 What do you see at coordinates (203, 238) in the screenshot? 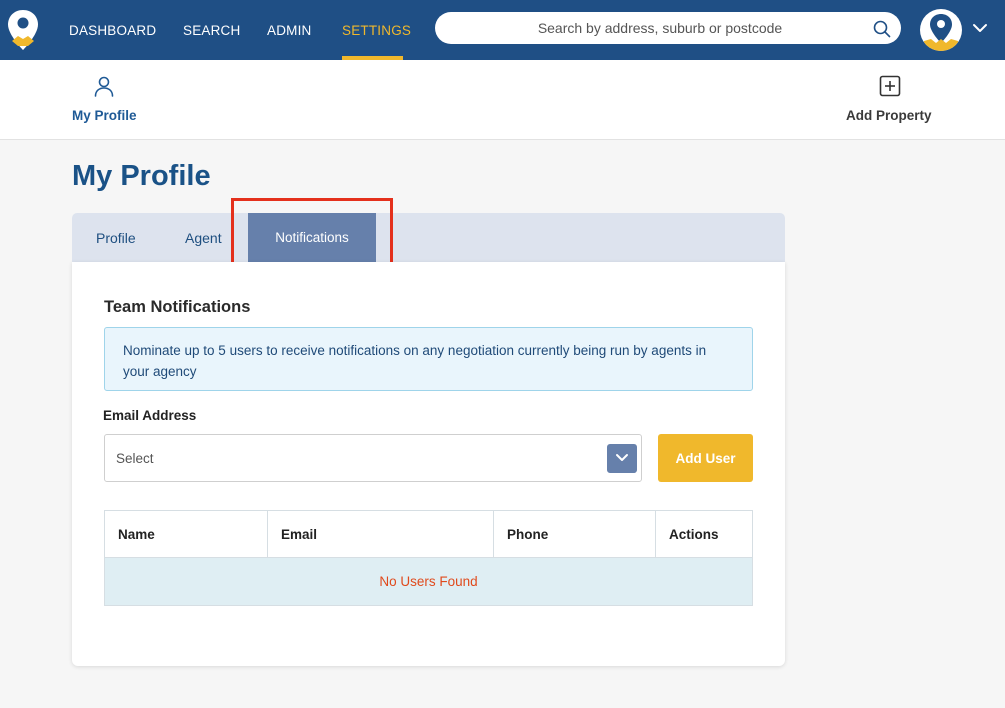
I see `tab-agent: Agent` at bounding box center [203, 238].